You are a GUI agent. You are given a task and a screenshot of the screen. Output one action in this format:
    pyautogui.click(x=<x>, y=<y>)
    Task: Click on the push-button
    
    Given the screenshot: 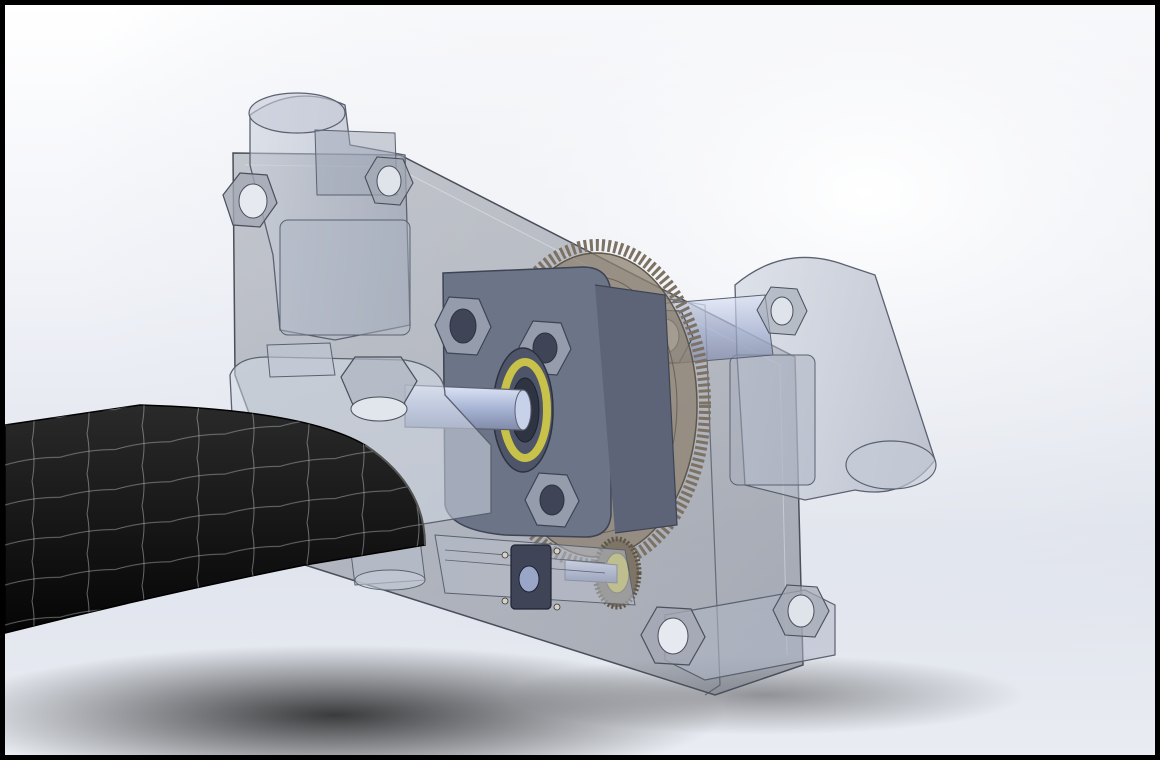 What is the action you would take?
    pyautogui.click(x=531, y=577)
    